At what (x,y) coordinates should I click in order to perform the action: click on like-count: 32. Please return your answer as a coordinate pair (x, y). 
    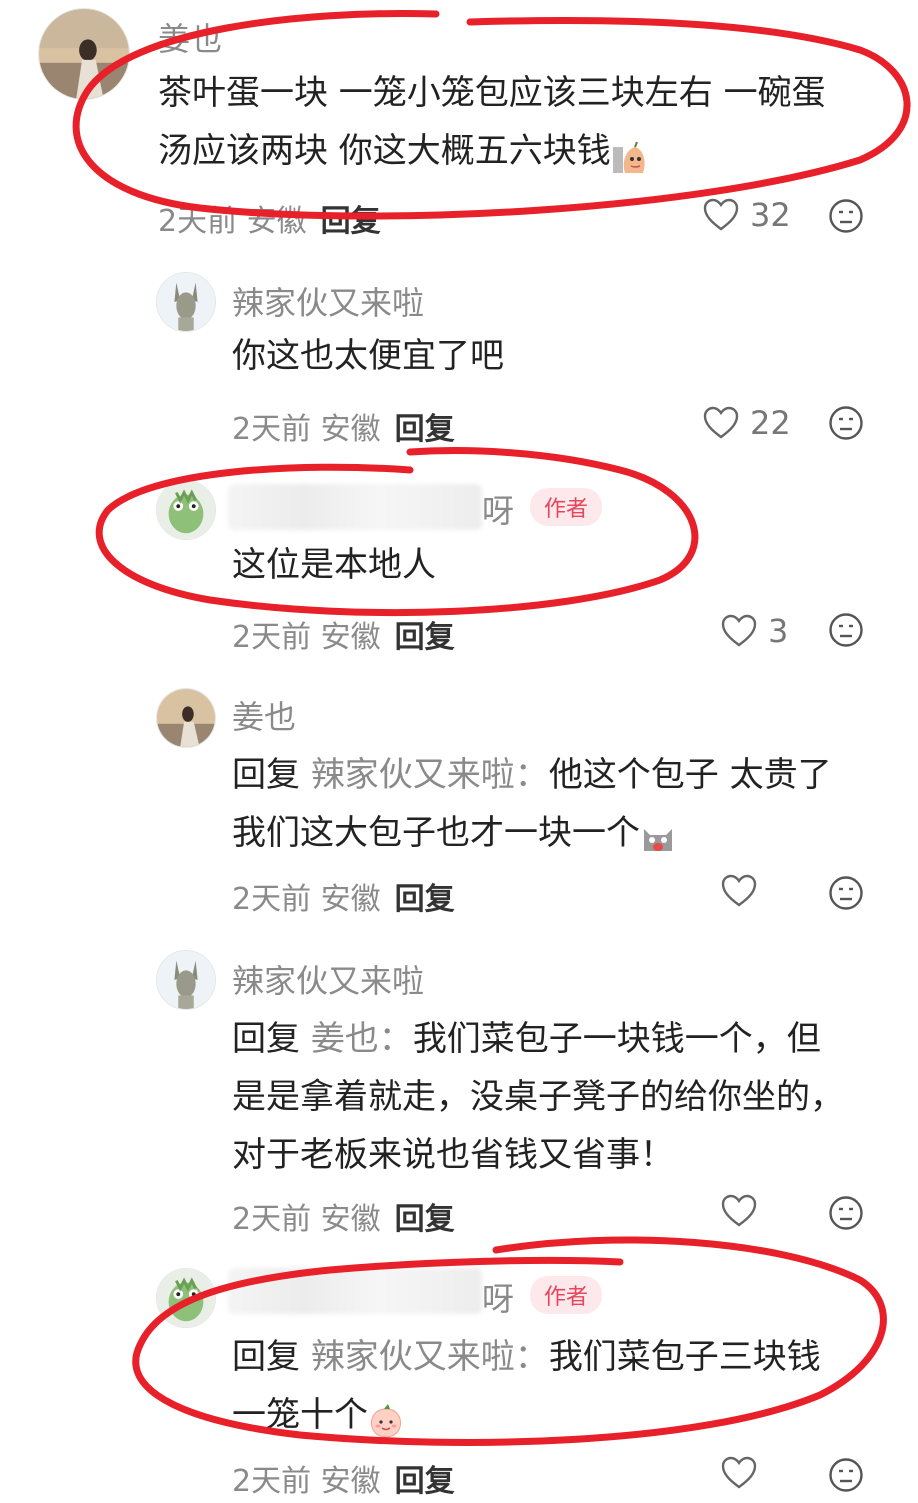
    Looking at the image, I should click on (770, 215).